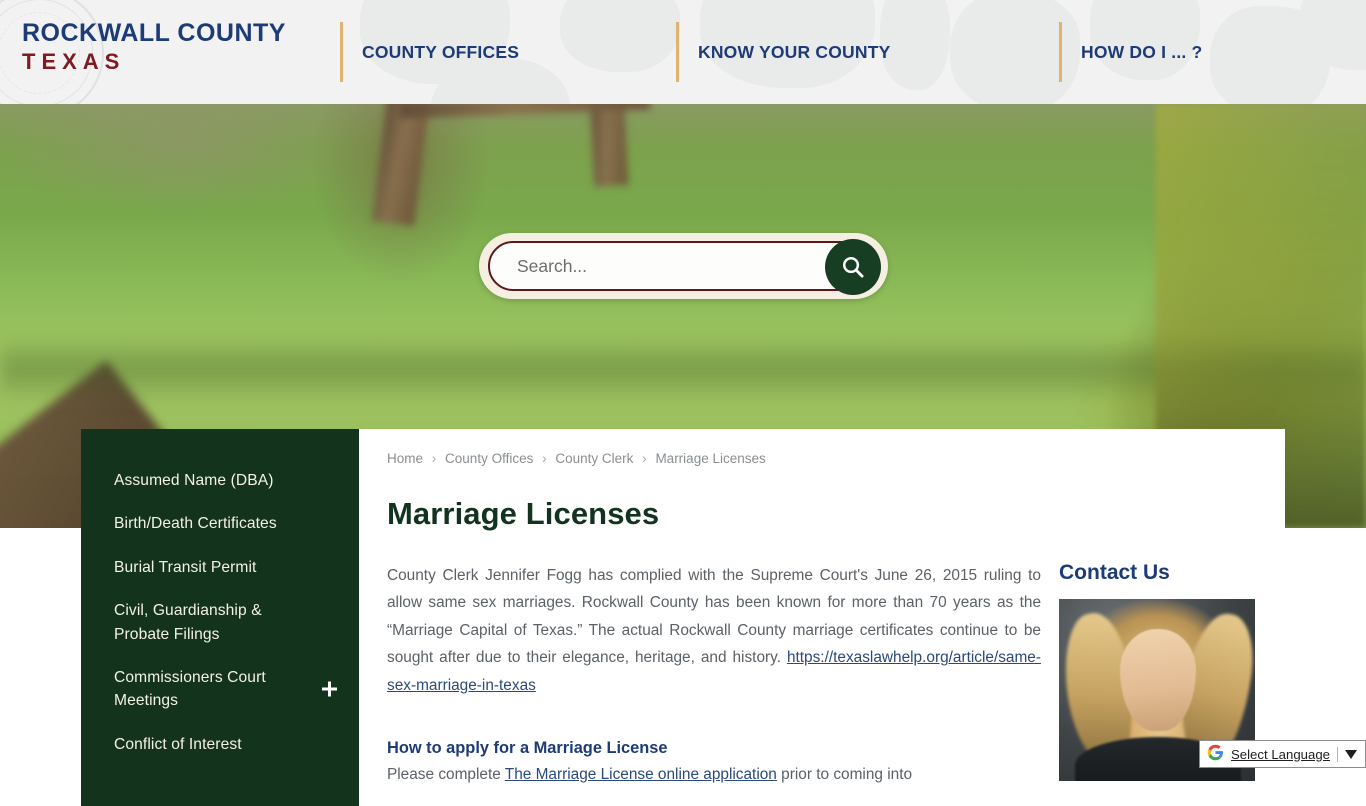 This screenshot has width=1366, height=806. I want to click on subheading-how-to-apply: How to apply for a Marriage License, so click(714, 748).